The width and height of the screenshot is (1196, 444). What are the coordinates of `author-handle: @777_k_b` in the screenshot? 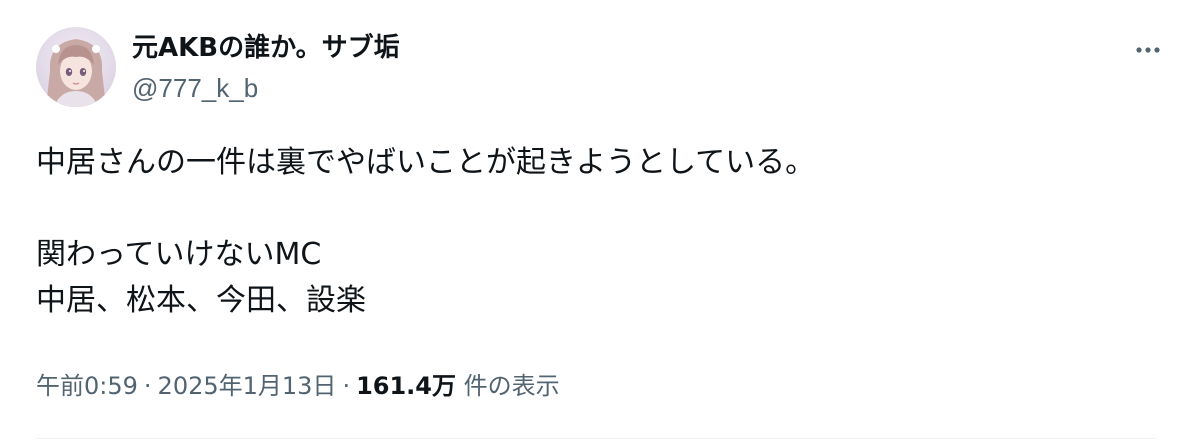 It's located at (266, 88).